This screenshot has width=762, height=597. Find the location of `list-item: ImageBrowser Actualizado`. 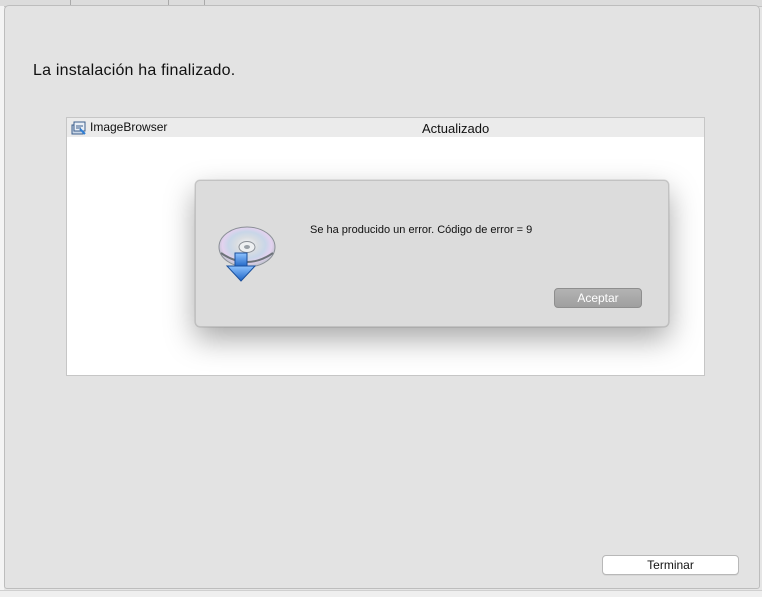

list-item: ImageBrowser Actualizado is located at coordinates (385, 127).